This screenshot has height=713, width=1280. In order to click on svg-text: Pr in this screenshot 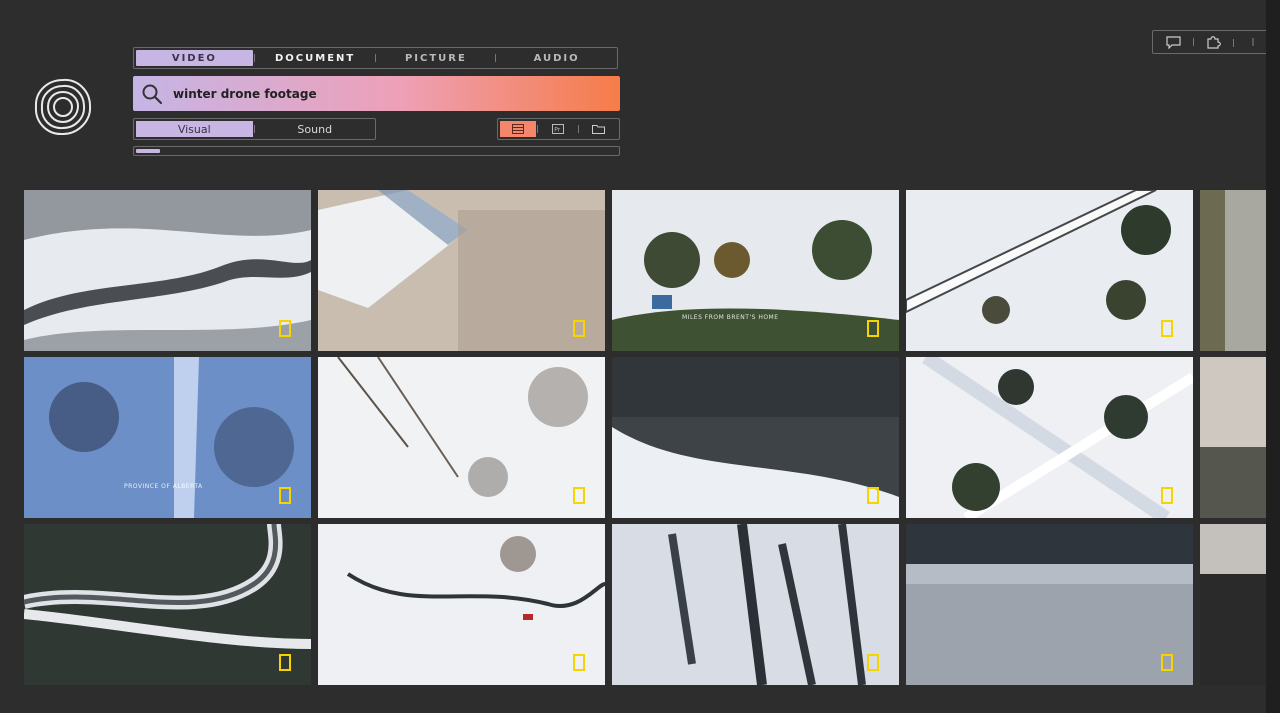, I will do `click(558, 130)`.